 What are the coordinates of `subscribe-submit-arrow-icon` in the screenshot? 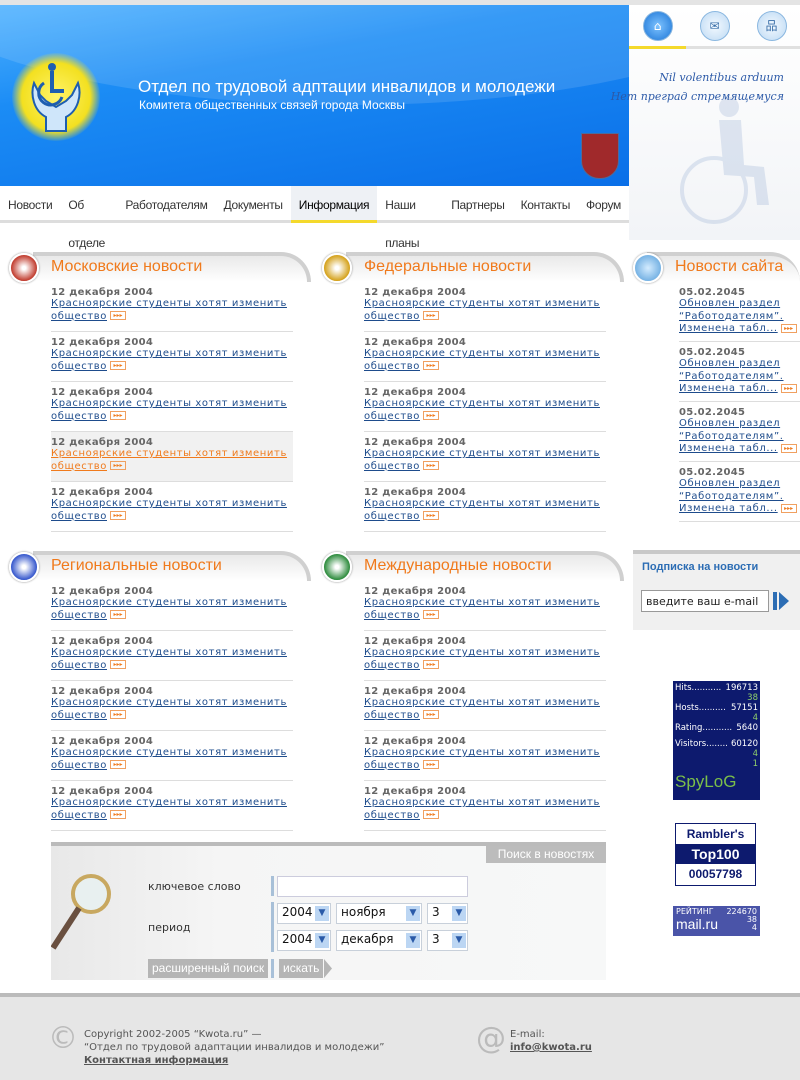 It's located at (781, 601).